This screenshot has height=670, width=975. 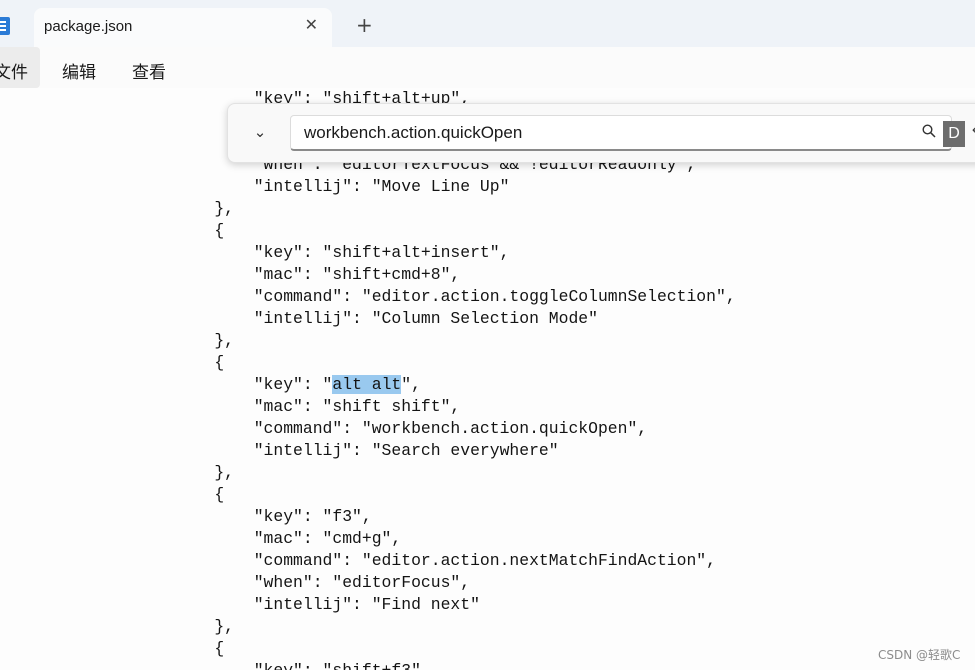 What do you see at coordinates (364, 25) in the screenshot?
I see `new-tab-button: +` at bounding box center [364, 25].